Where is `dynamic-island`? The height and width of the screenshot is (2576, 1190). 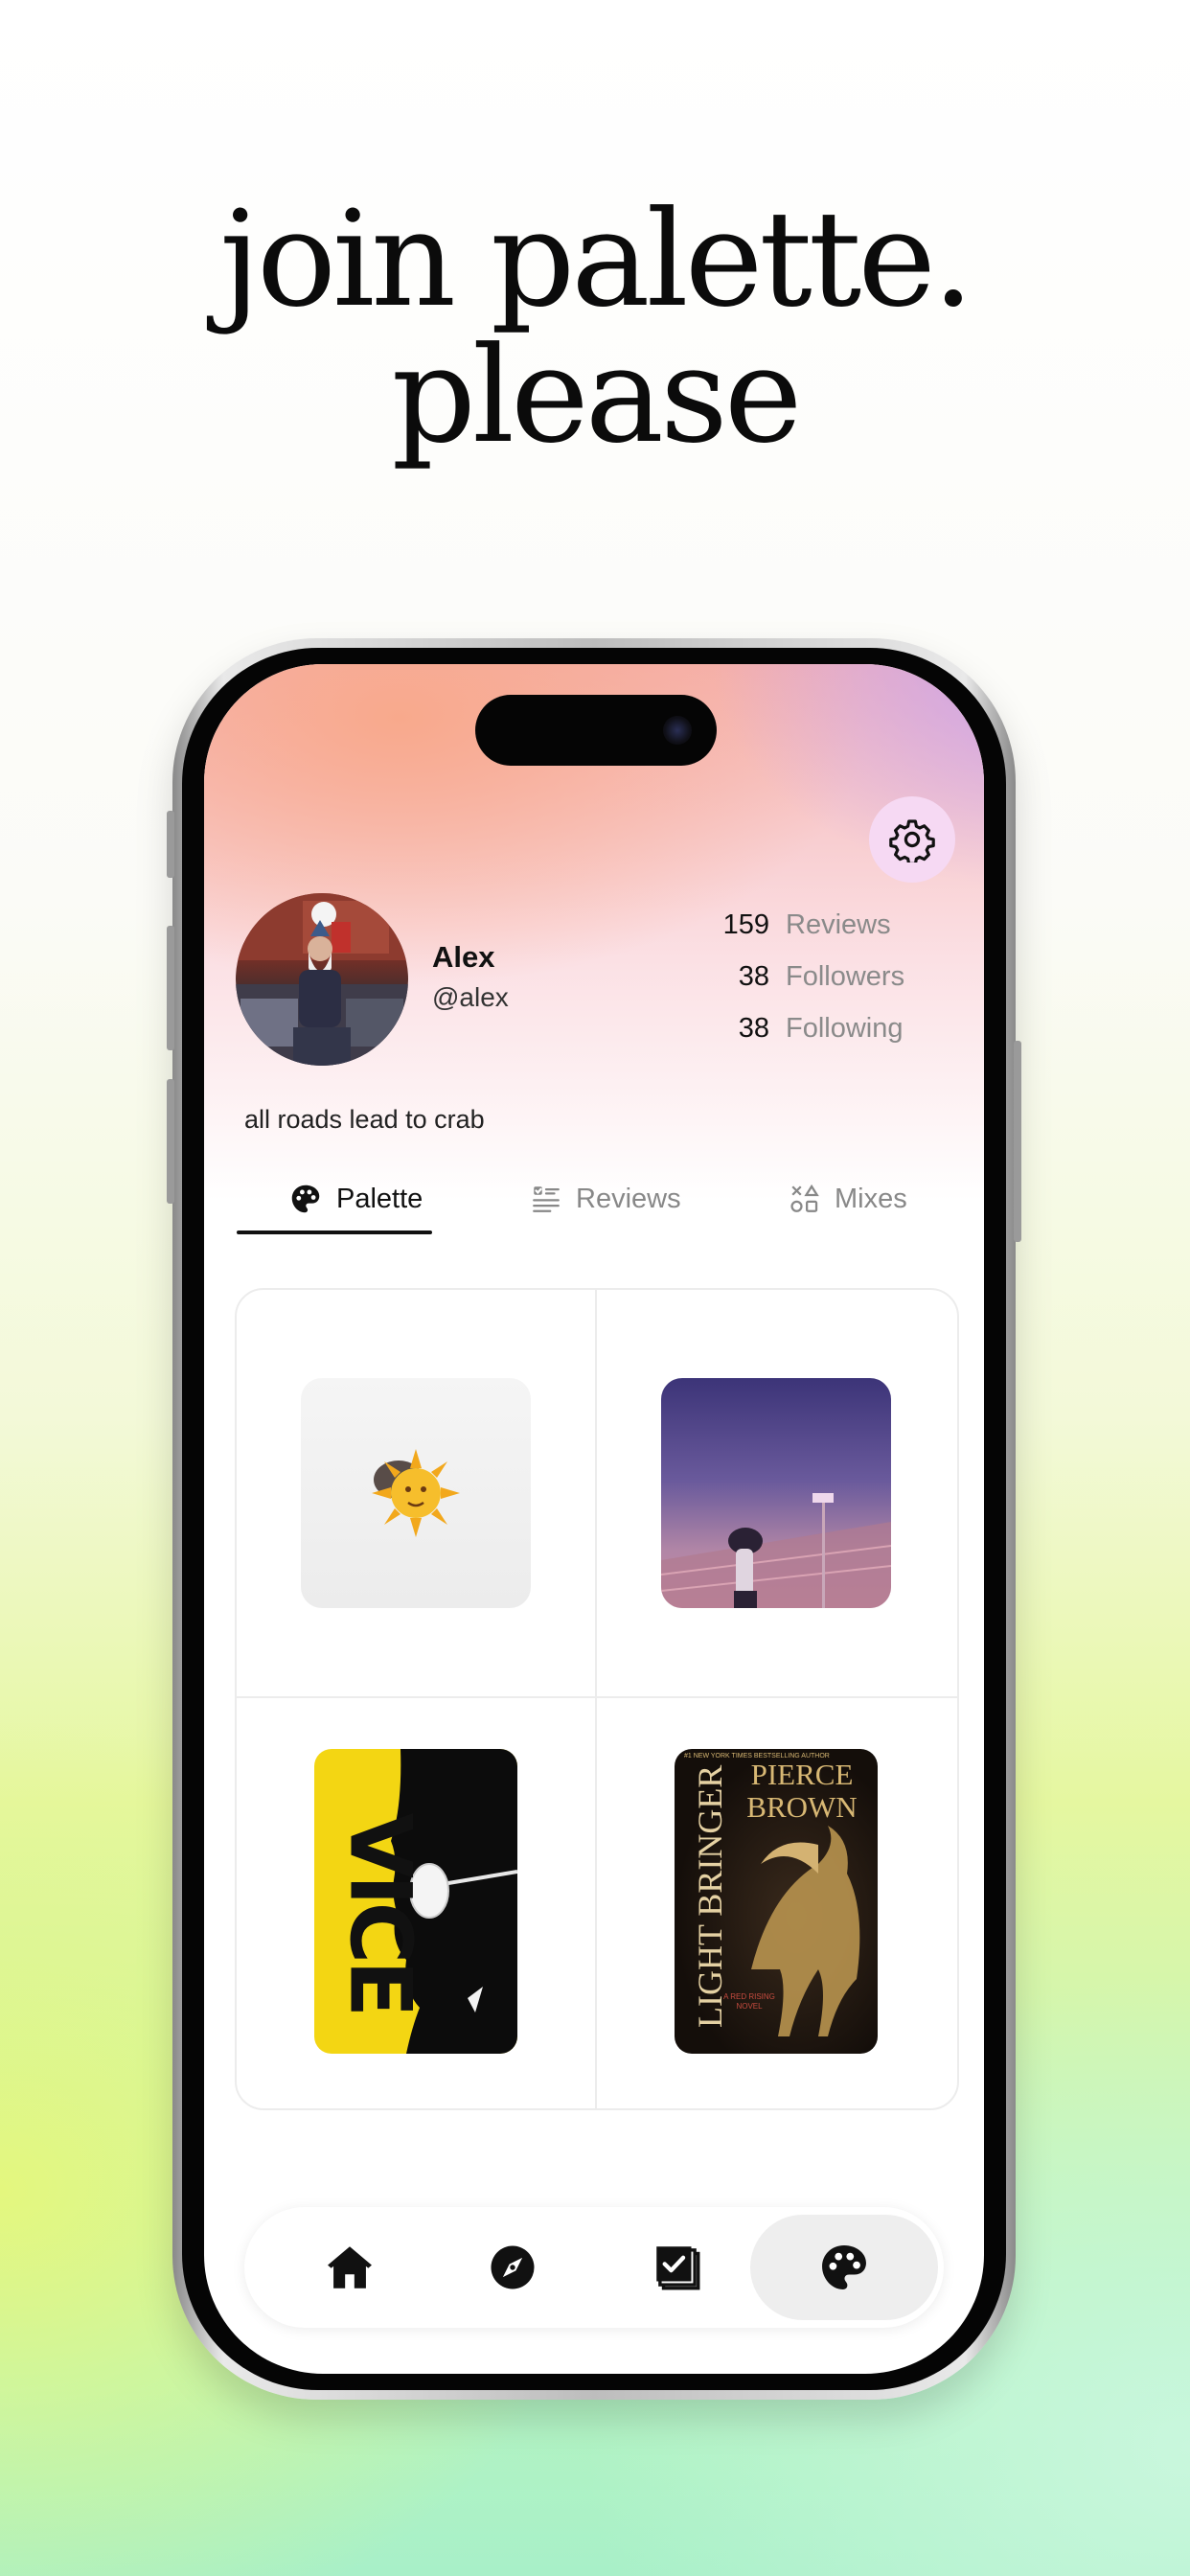
dynamic-island is located at coordinates (596, 730).